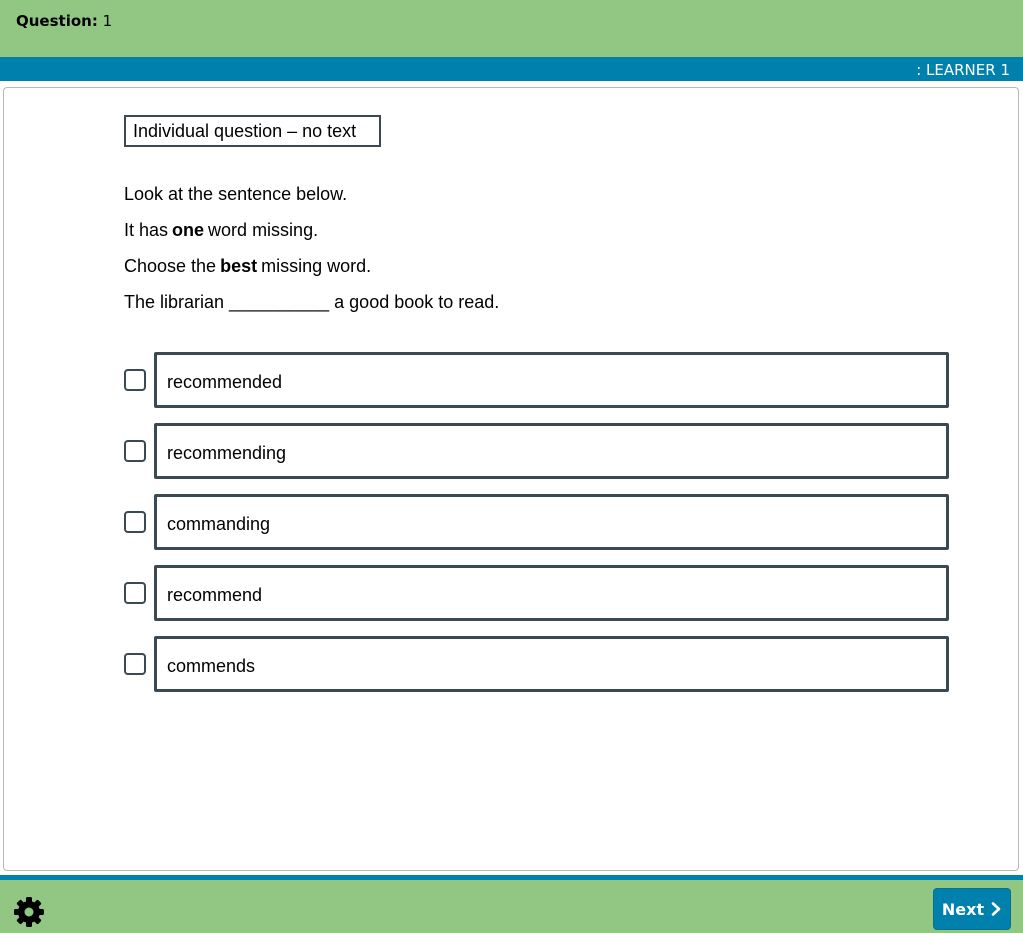 Image resolution: width=1023 pixels, height=933 pixels. What do you see at coordinates (511, 904) in the screenshot?
I see `bottom-bar: Next` at bounding box center [511, 904].